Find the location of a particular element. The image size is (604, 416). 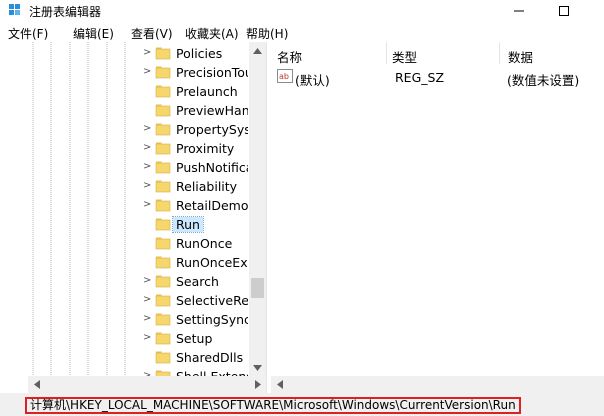

tree-item: > RetailDemo is located at coordinates (147, 205).